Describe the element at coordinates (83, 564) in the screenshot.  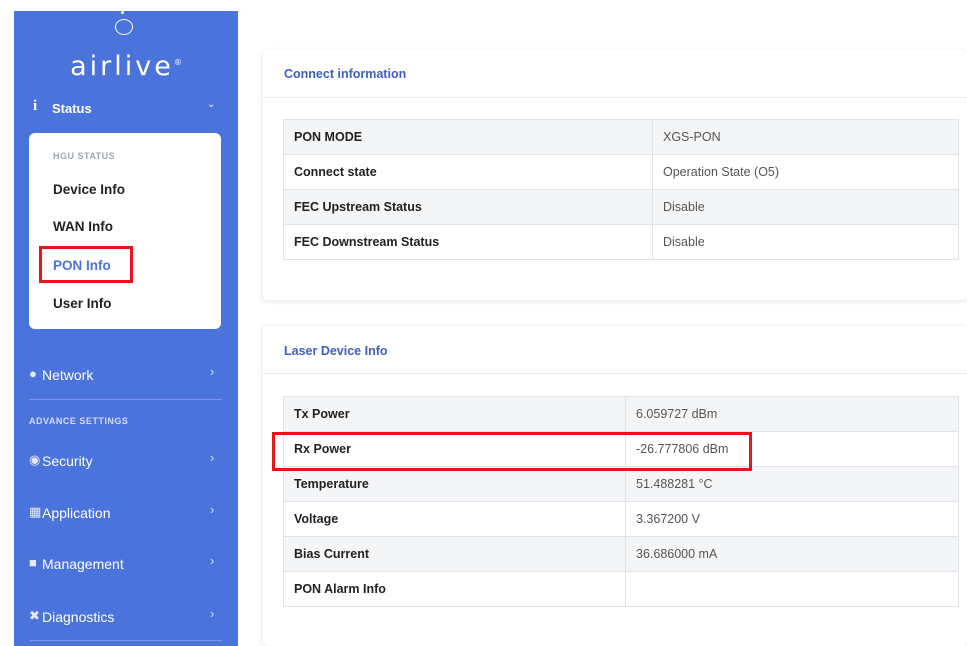
I see `nav-management-label: Management` at that location.